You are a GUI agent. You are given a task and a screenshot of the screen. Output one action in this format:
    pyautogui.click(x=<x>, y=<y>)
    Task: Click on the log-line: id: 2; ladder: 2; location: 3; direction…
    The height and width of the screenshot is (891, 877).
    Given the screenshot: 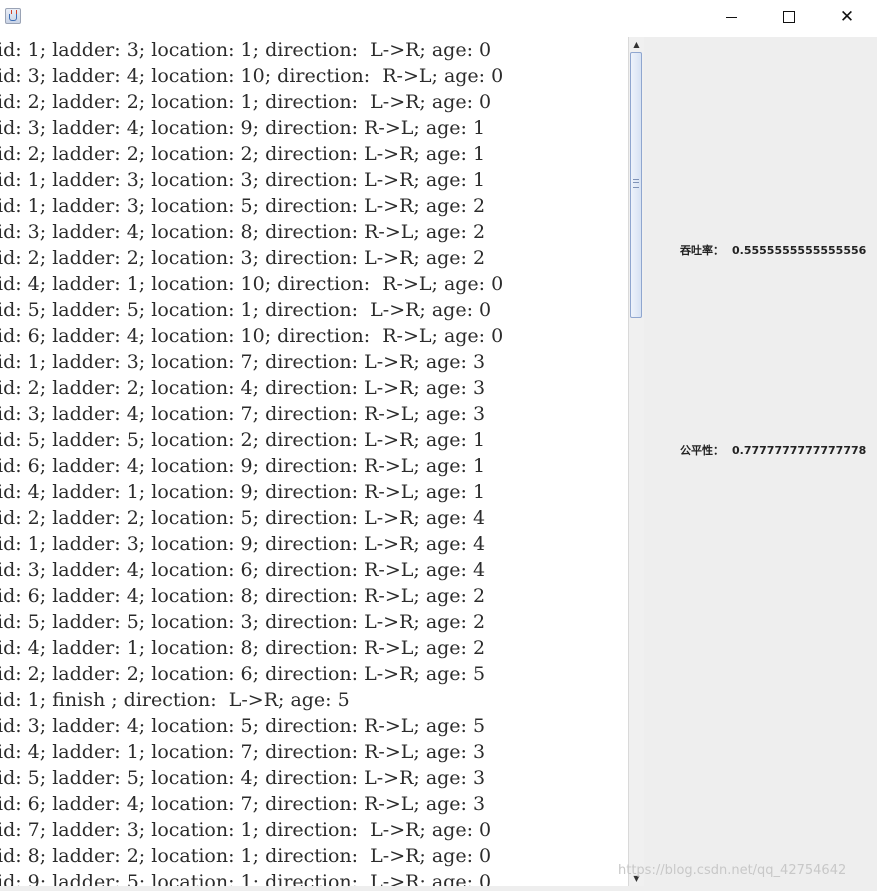 What is the action you would take?
    pyautogui.click(x=243, y=258)
    